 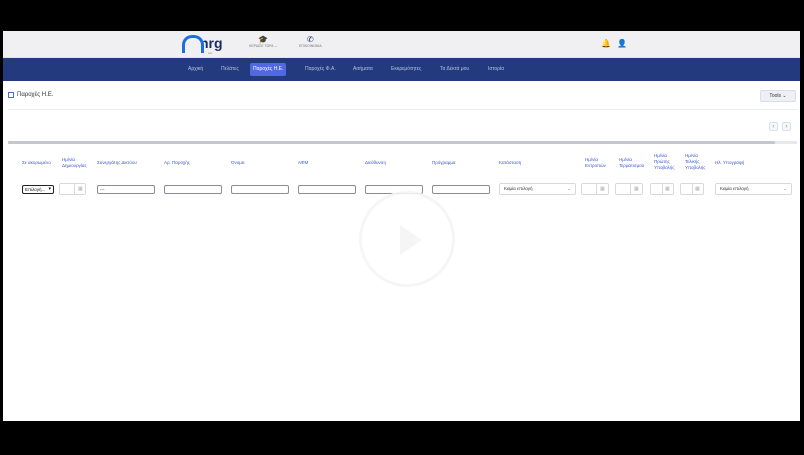 I want to click on logo-mark-icon, so click(x=192, y=44).